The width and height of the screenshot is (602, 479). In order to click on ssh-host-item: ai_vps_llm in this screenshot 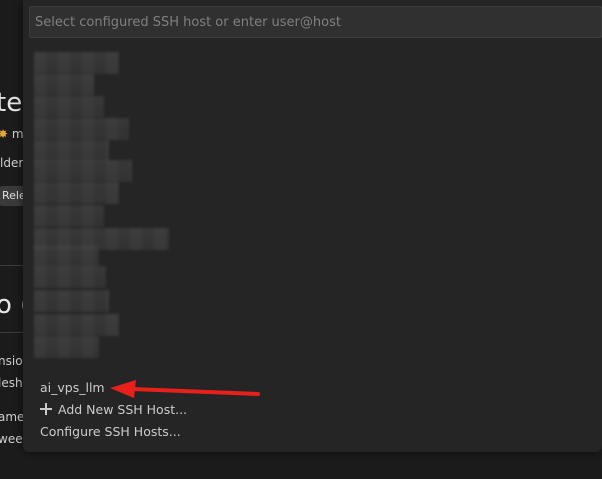, I will do `click(72, 388)`.